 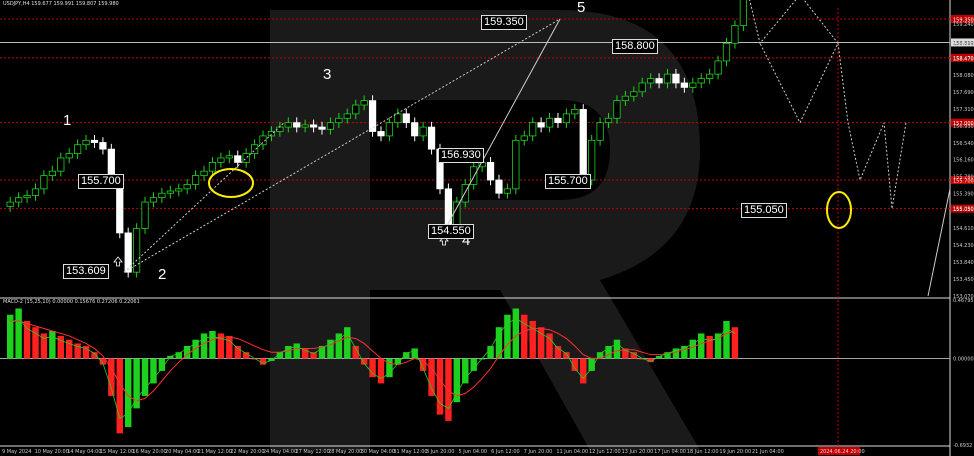 I want to click on forecast-zigzag, so click(x=872, y=126).